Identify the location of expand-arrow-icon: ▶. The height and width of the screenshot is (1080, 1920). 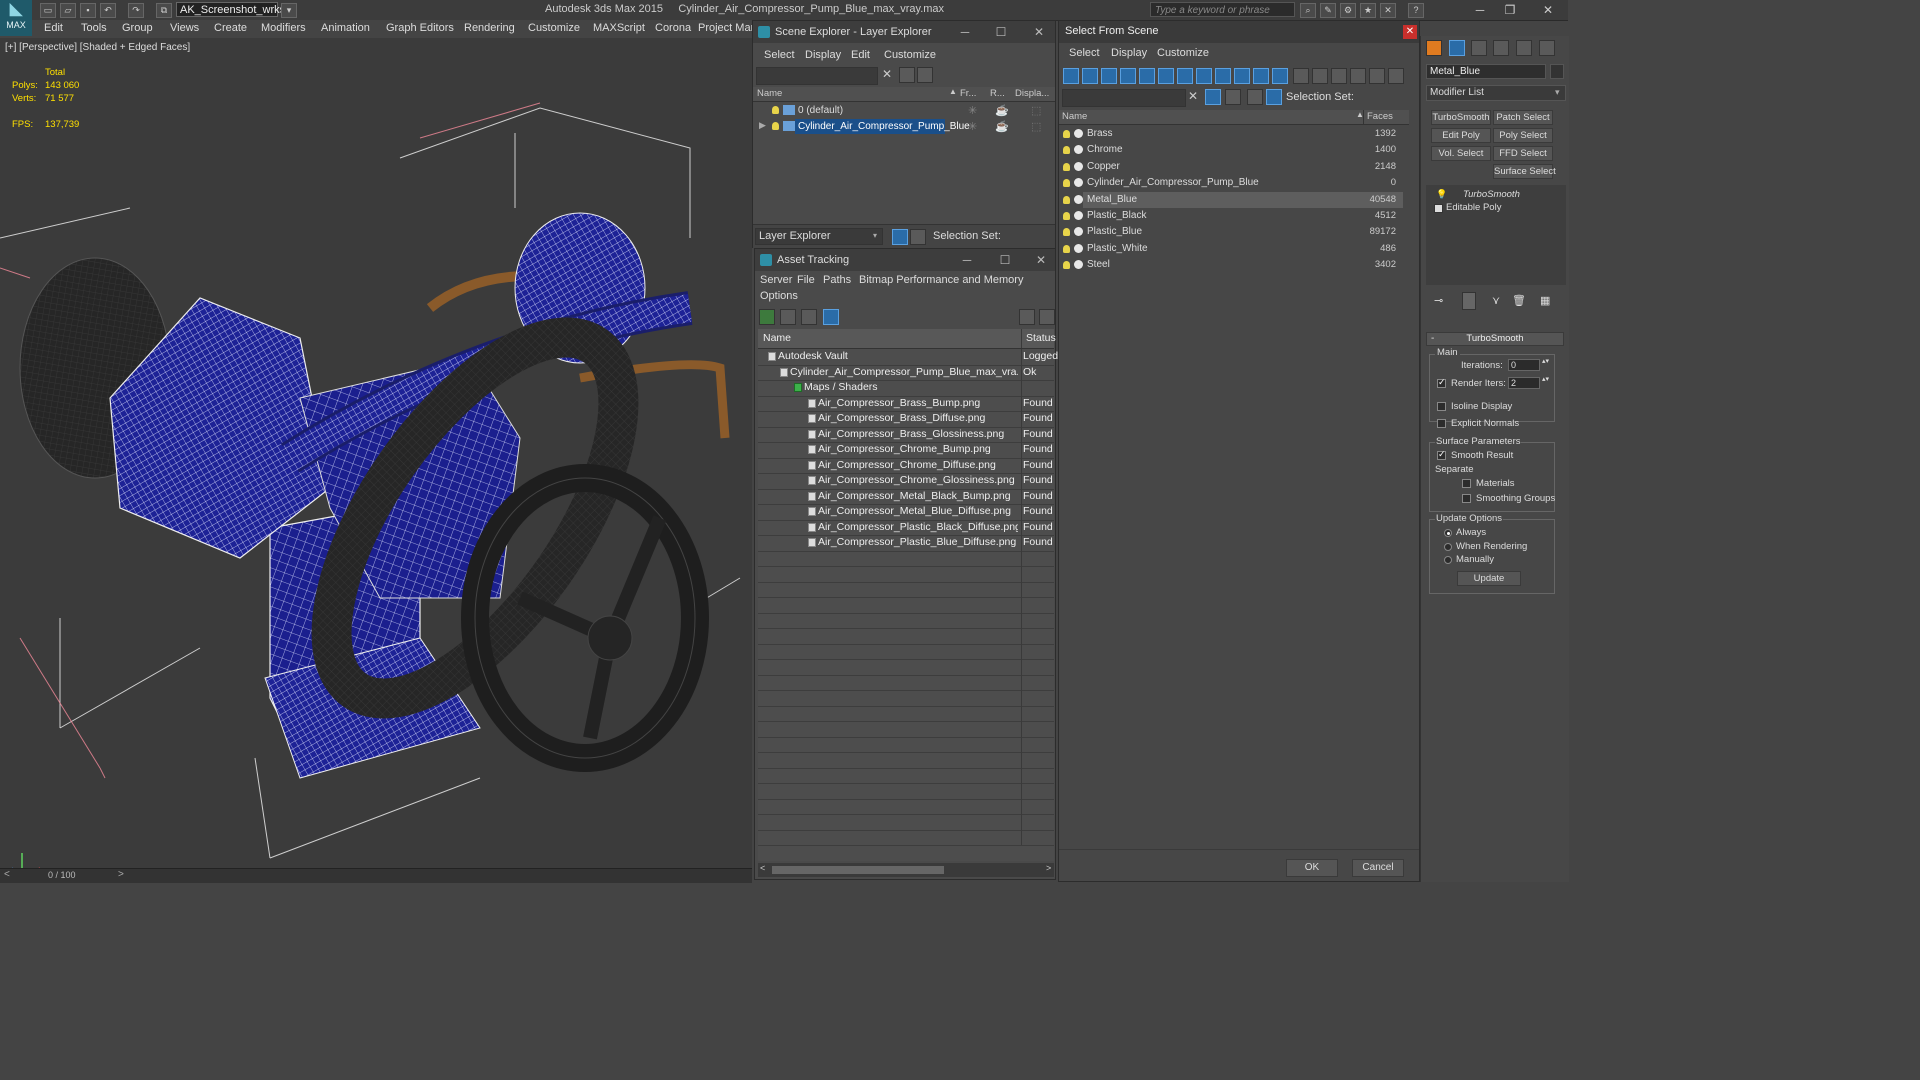
(762, 125).